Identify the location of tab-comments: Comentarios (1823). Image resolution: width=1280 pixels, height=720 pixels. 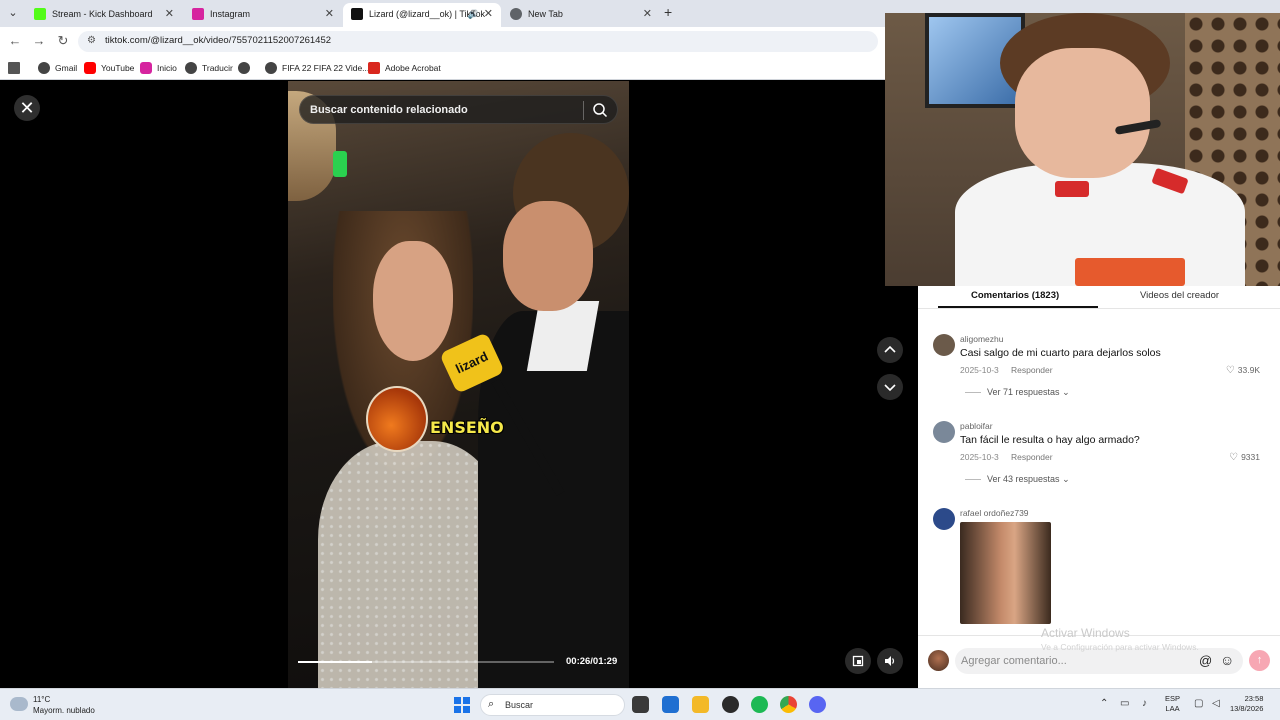
(1015, 295).